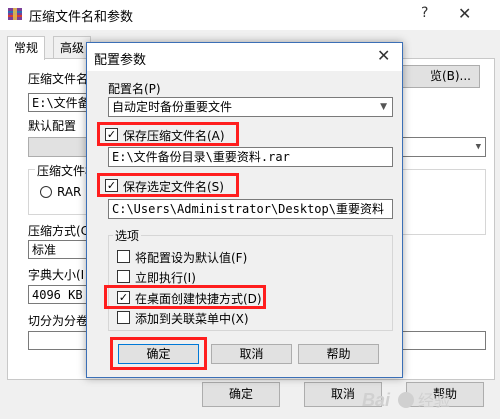 This screenshot has width=500, height=419. I want to click on save-selected-names-label: 保存选定文件名(S), so click(173, 186).